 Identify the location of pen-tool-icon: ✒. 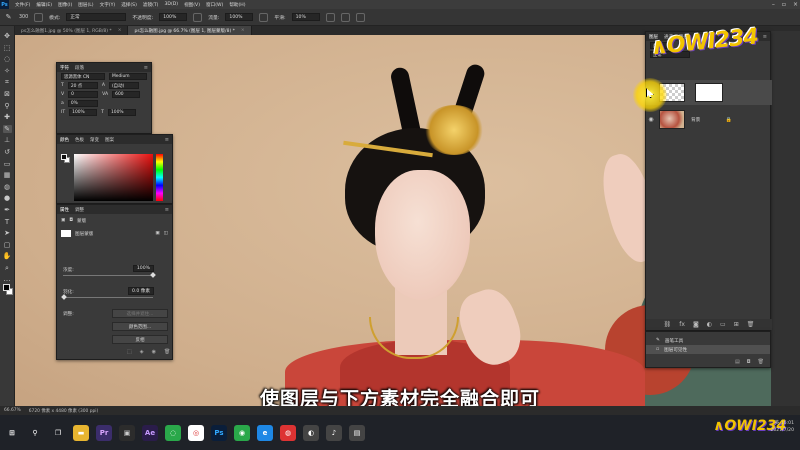
(7, 210).